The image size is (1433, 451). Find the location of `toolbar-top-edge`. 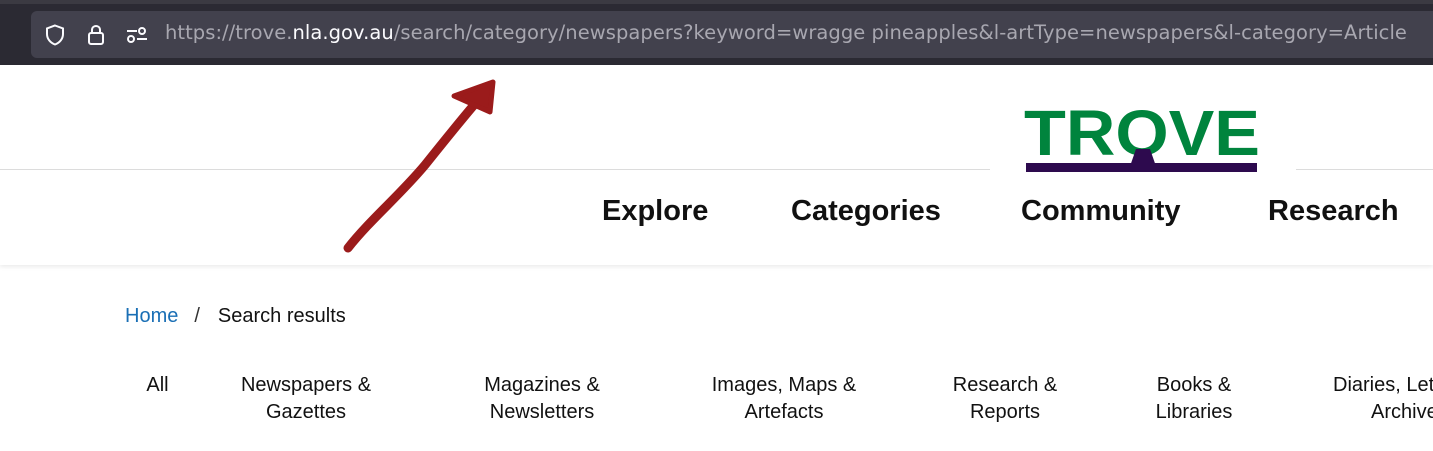

toolbar-top-edge is located at coordinates (716, 2).